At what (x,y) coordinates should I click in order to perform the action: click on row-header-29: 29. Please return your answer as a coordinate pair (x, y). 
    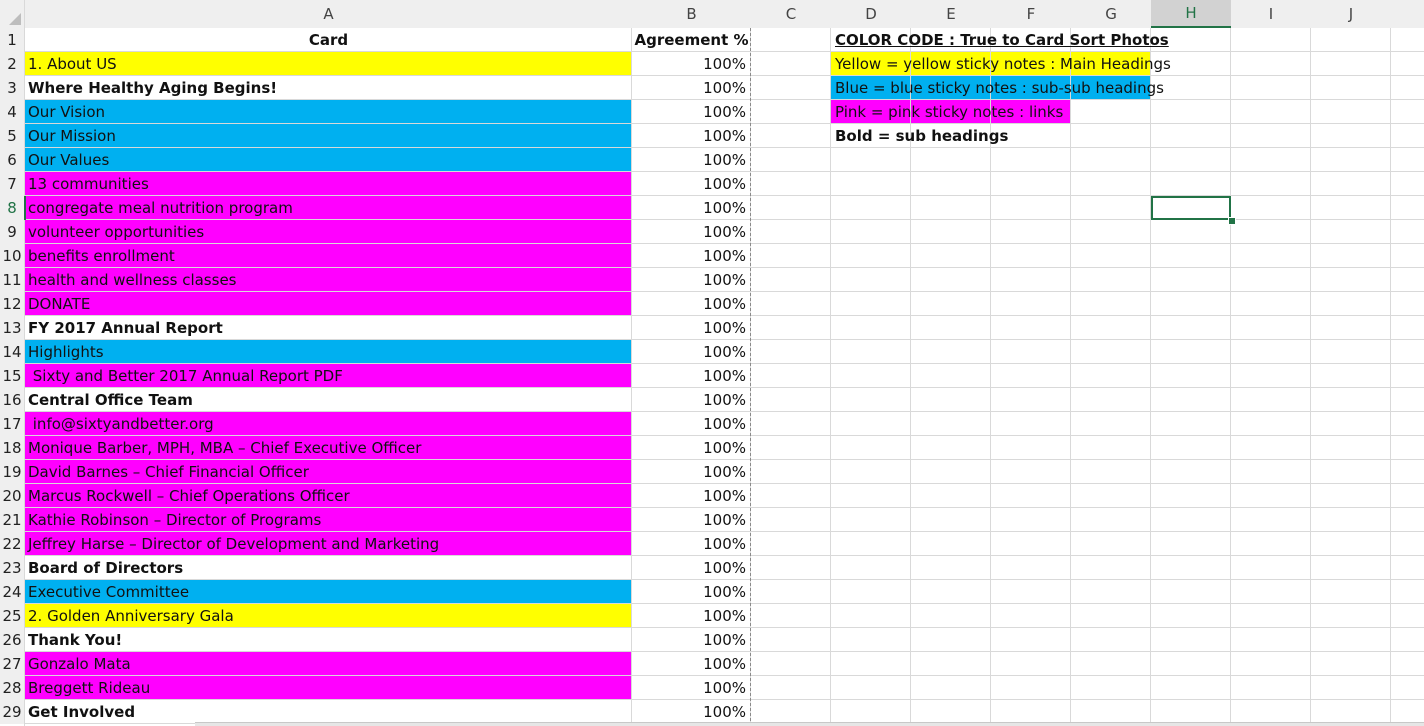
    Looking at the image, I should click on (12, 712).